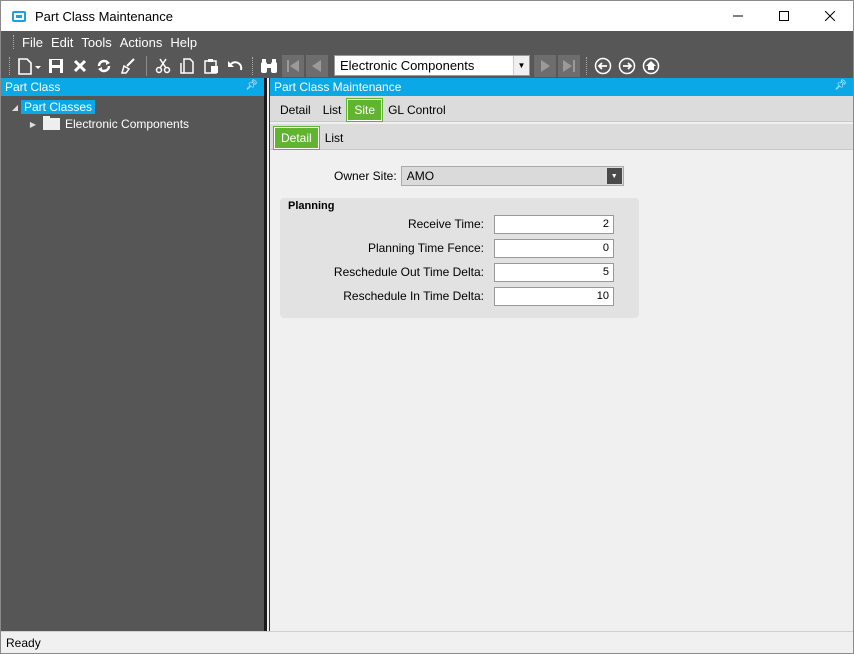 This screenshot has height=654, width=854. Describe the element at coordinates (408, 272) in the screenshot. I see `reschedule-out-label: Reschedule Out Time Delta:` at that location.